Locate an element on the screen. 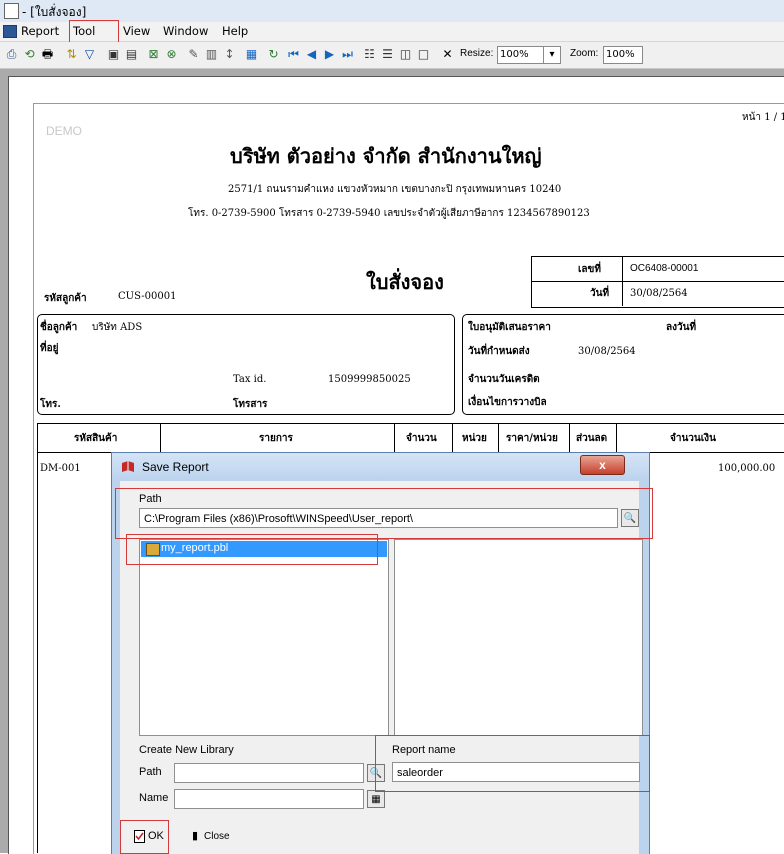 This screenshot has width=784, height=854. print-preview-icon: ⎙ is located at coordinates (11, 54).